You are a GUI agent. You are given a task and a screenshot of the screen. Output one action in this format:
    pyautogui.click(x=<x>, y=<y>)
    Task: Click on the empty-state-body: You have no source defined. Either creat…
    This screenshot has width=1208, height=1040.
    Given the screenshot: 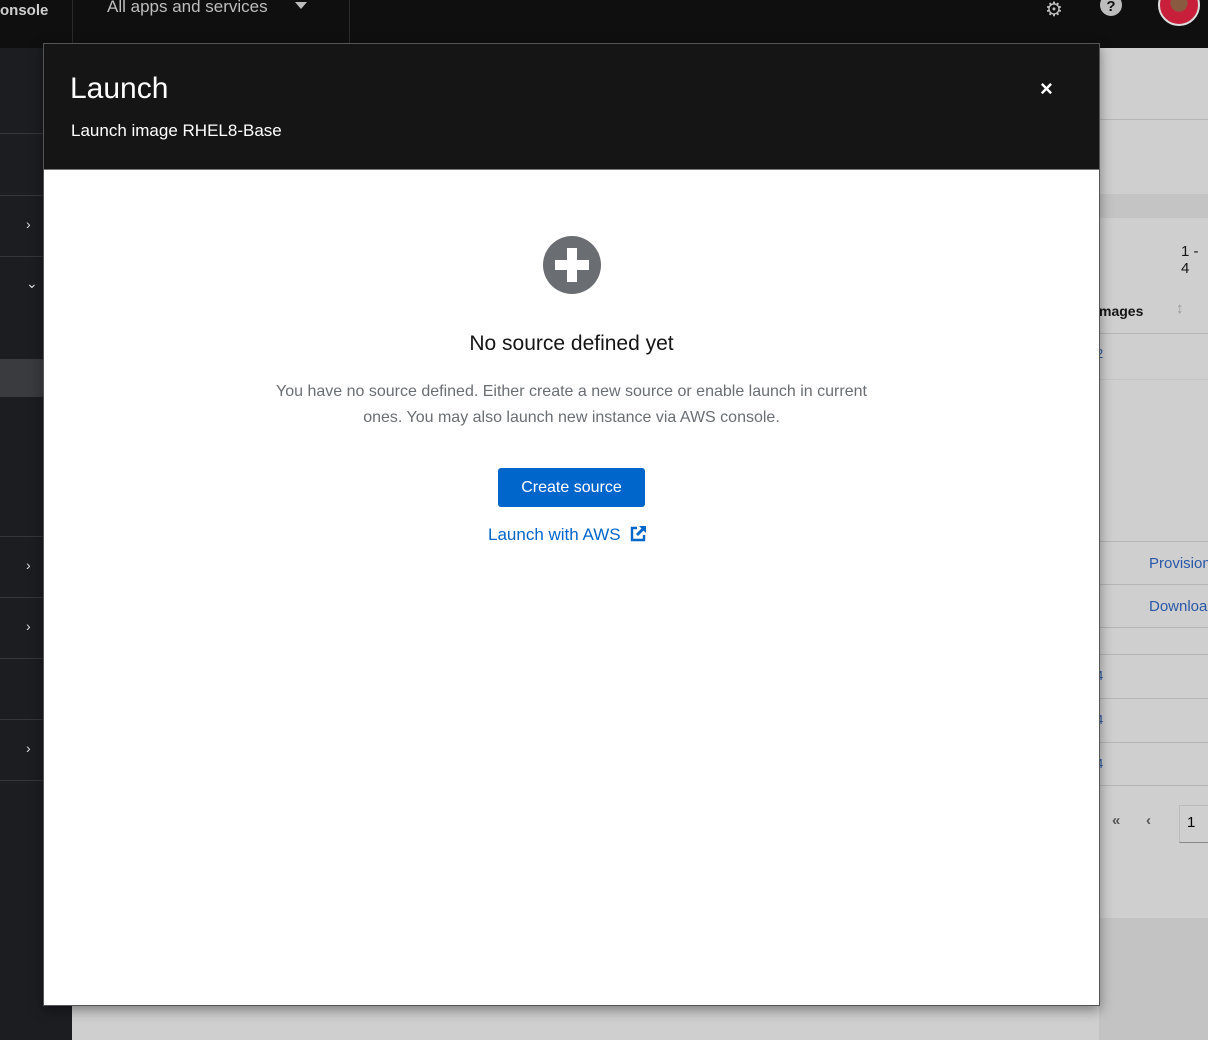 What is the action you would take?
    pyautogui.click(x=571, y=404)
    